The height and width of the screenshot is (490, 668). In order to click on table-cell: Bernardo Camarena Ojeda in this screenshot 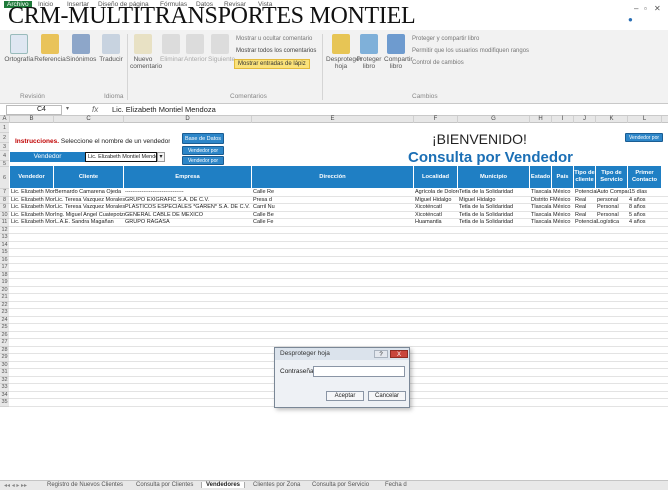, I will do `click(90, 193)`.